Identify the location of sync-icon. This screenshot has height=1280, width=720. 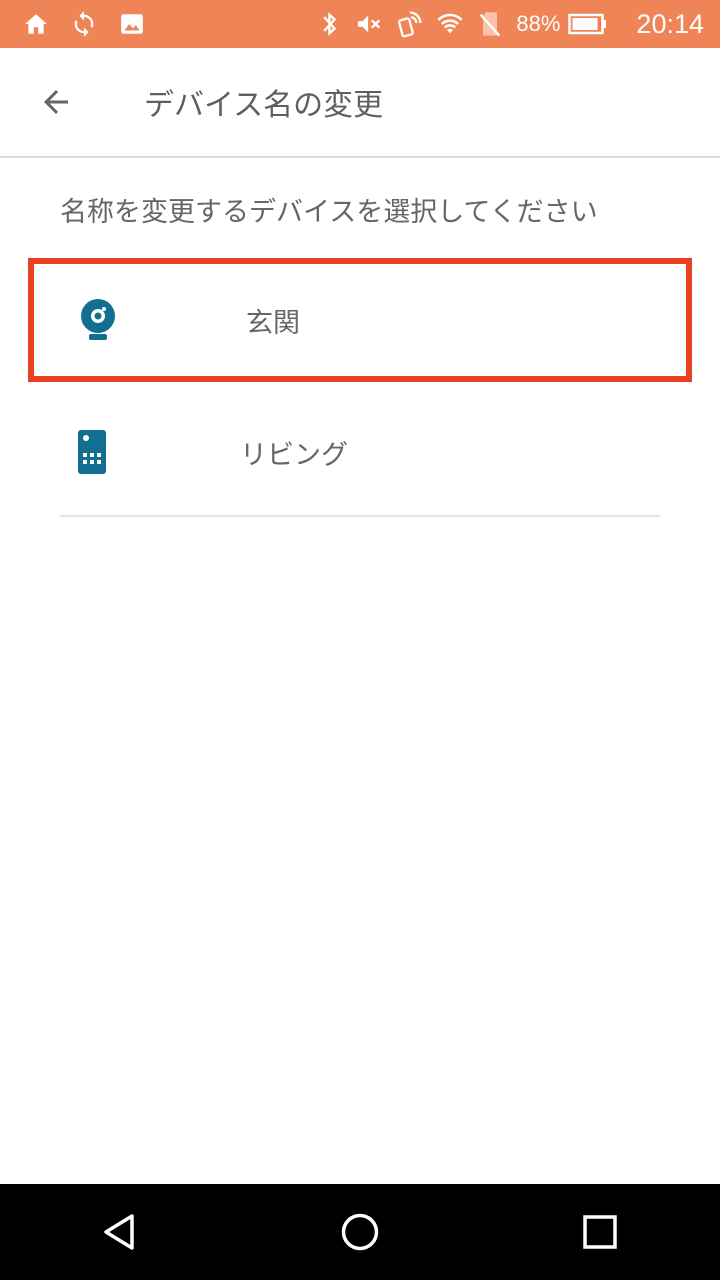
(84, 24).